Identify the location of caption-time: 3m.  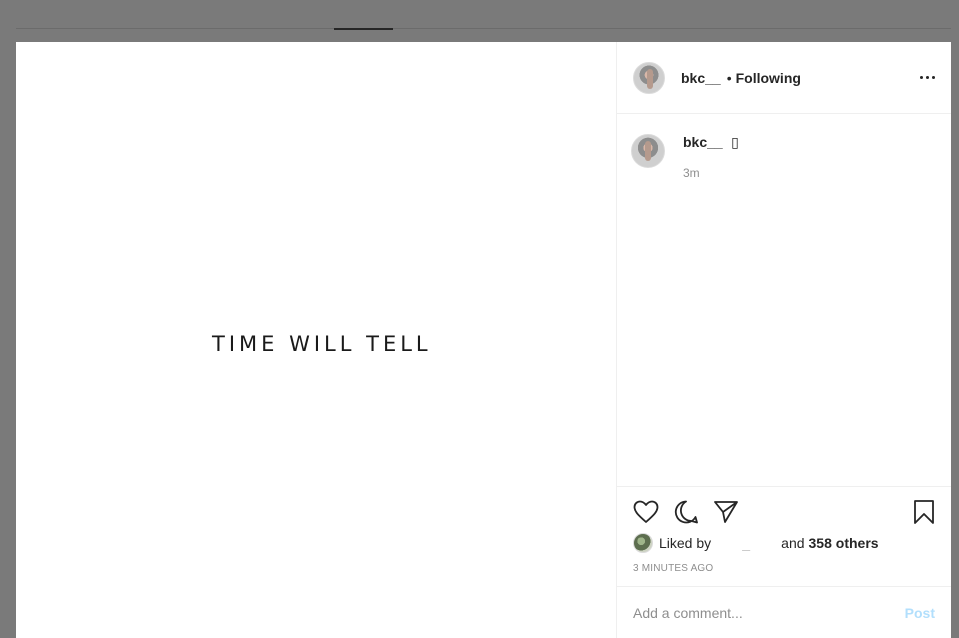
(711, 173).